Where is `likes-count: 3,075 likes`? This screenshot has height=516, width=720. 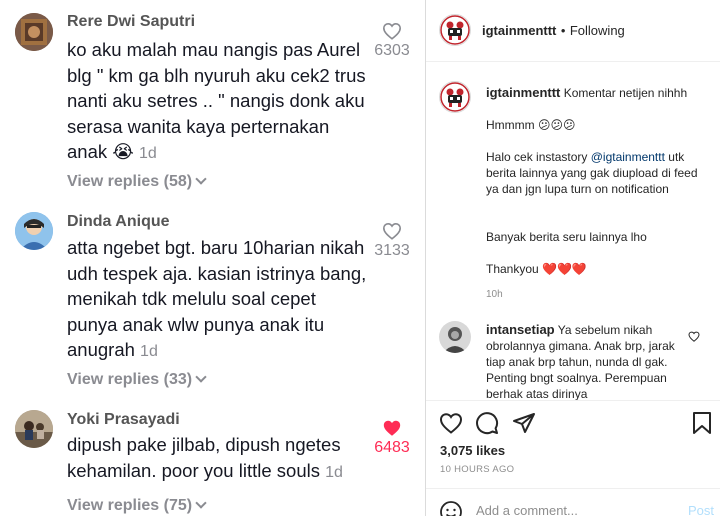 likes-count: 3,075 likes is located at coordinates (472, 450).